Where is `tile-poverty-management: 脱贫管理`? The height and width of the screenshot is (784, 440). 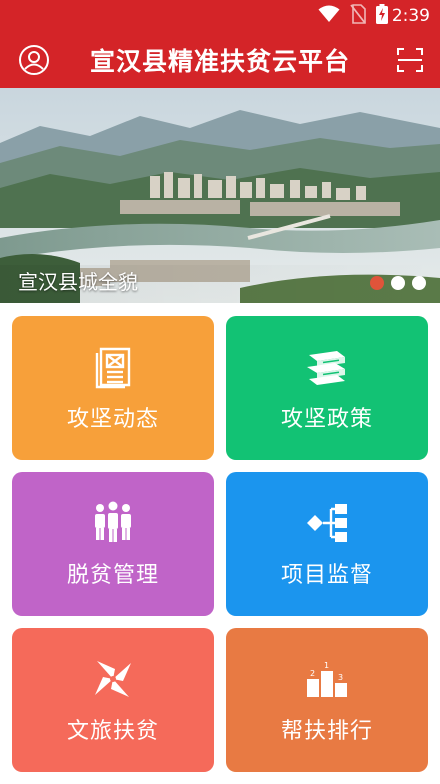 tile-poverty-management: 脱贫管理 is located at coordinates (113, 544).